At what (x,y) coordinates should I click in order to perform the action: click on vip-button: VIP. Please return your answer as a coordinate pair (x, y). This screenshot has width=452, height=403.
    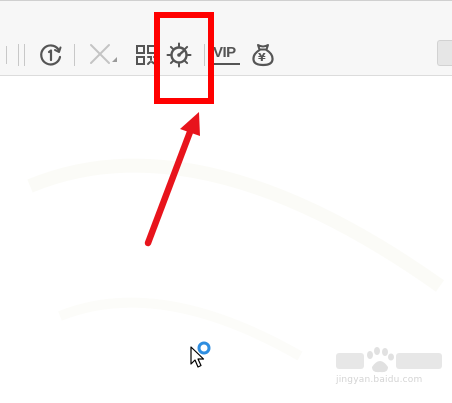
    Looking at the image, I should click on (226, 55).